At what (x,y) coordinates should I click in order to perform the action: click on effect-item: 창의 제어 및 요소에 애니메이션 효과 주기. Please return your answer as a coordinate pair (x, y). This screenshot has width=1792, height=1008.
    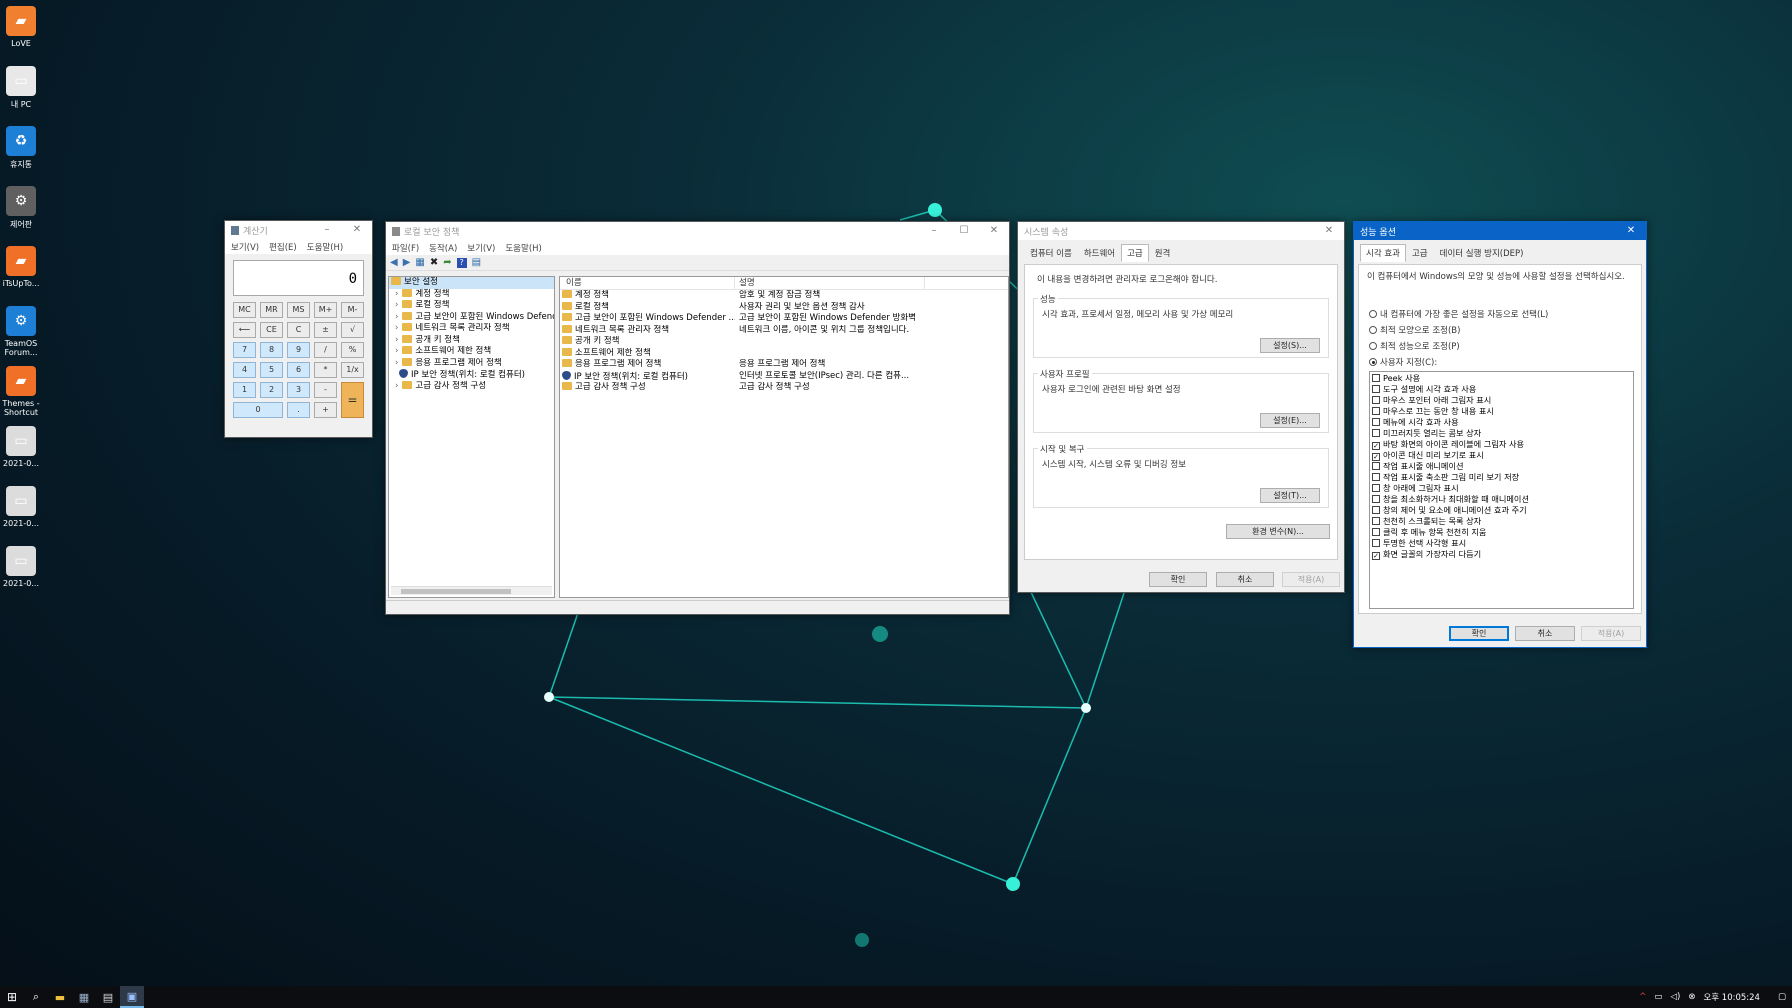
    Looking at the image, I should click on (1501, 510).